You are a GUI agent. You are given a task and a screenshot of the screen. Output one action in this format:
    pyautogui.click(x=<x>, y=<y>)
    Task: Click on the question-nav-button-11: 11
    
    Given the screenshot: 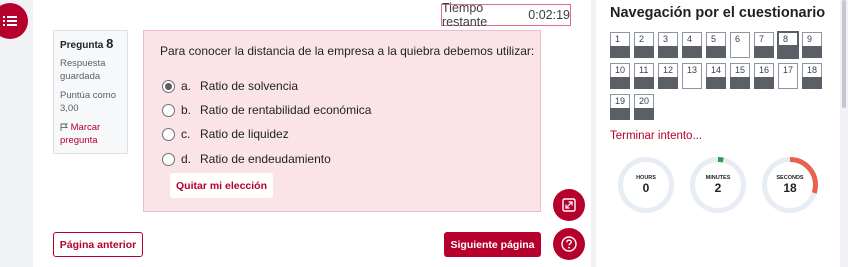 What is the action you would take?
    pyautogui.click(x=644, y=76)
    